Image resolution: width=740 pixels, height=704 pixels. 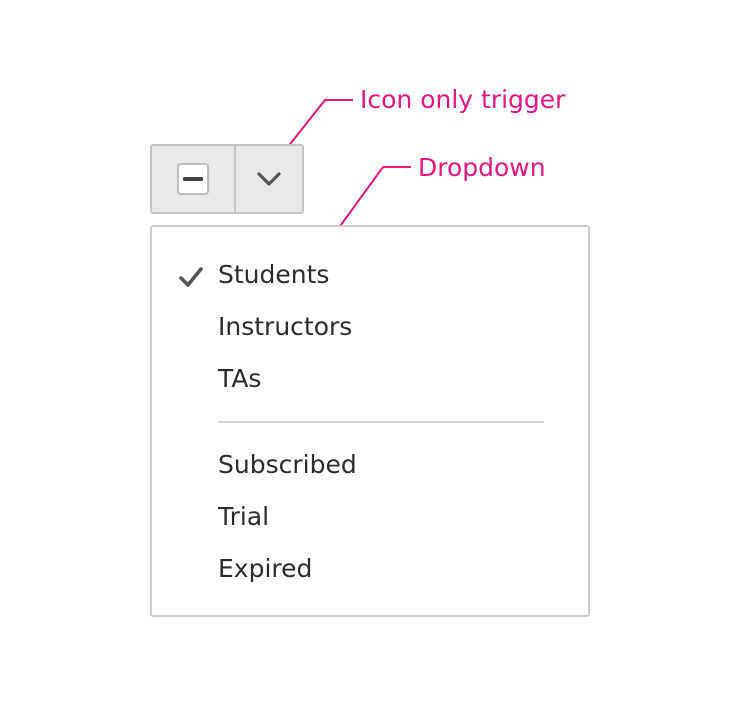 I want to click on menu-item-label: Students, so click(x=274, y=274).